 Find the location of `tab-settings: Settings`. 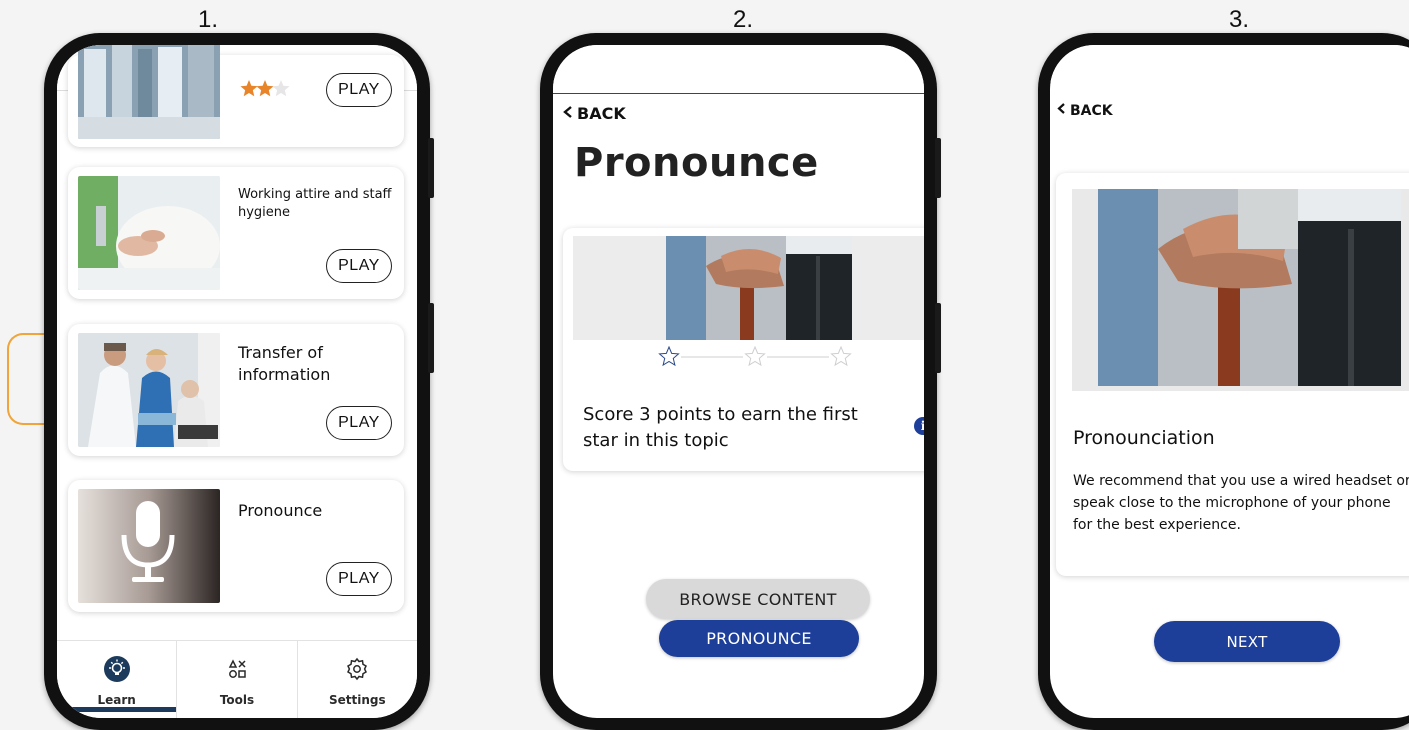

tab-settings: Settings is located at coordinates (357, 679).